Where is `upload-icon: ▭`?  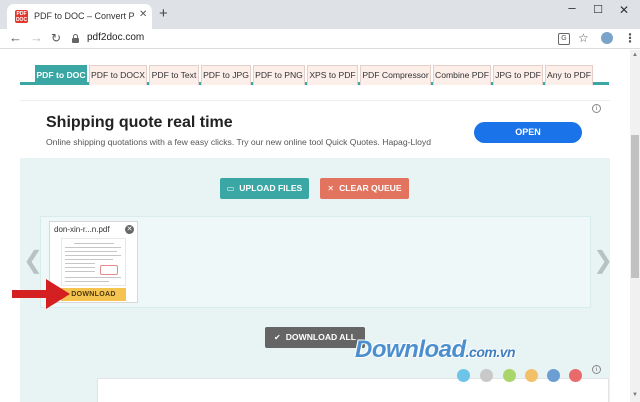 upload-icon: ▭ is located at coordinates (230, 188).